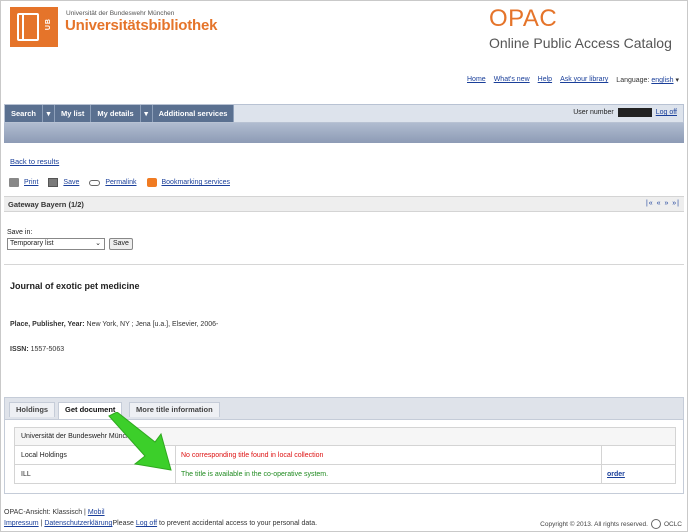 This screenshot has width=688, height=532. What do you see at coordinates (48, 24) in the screenshot?
I see `logo-text: UB` at bounding box center [48, 24].